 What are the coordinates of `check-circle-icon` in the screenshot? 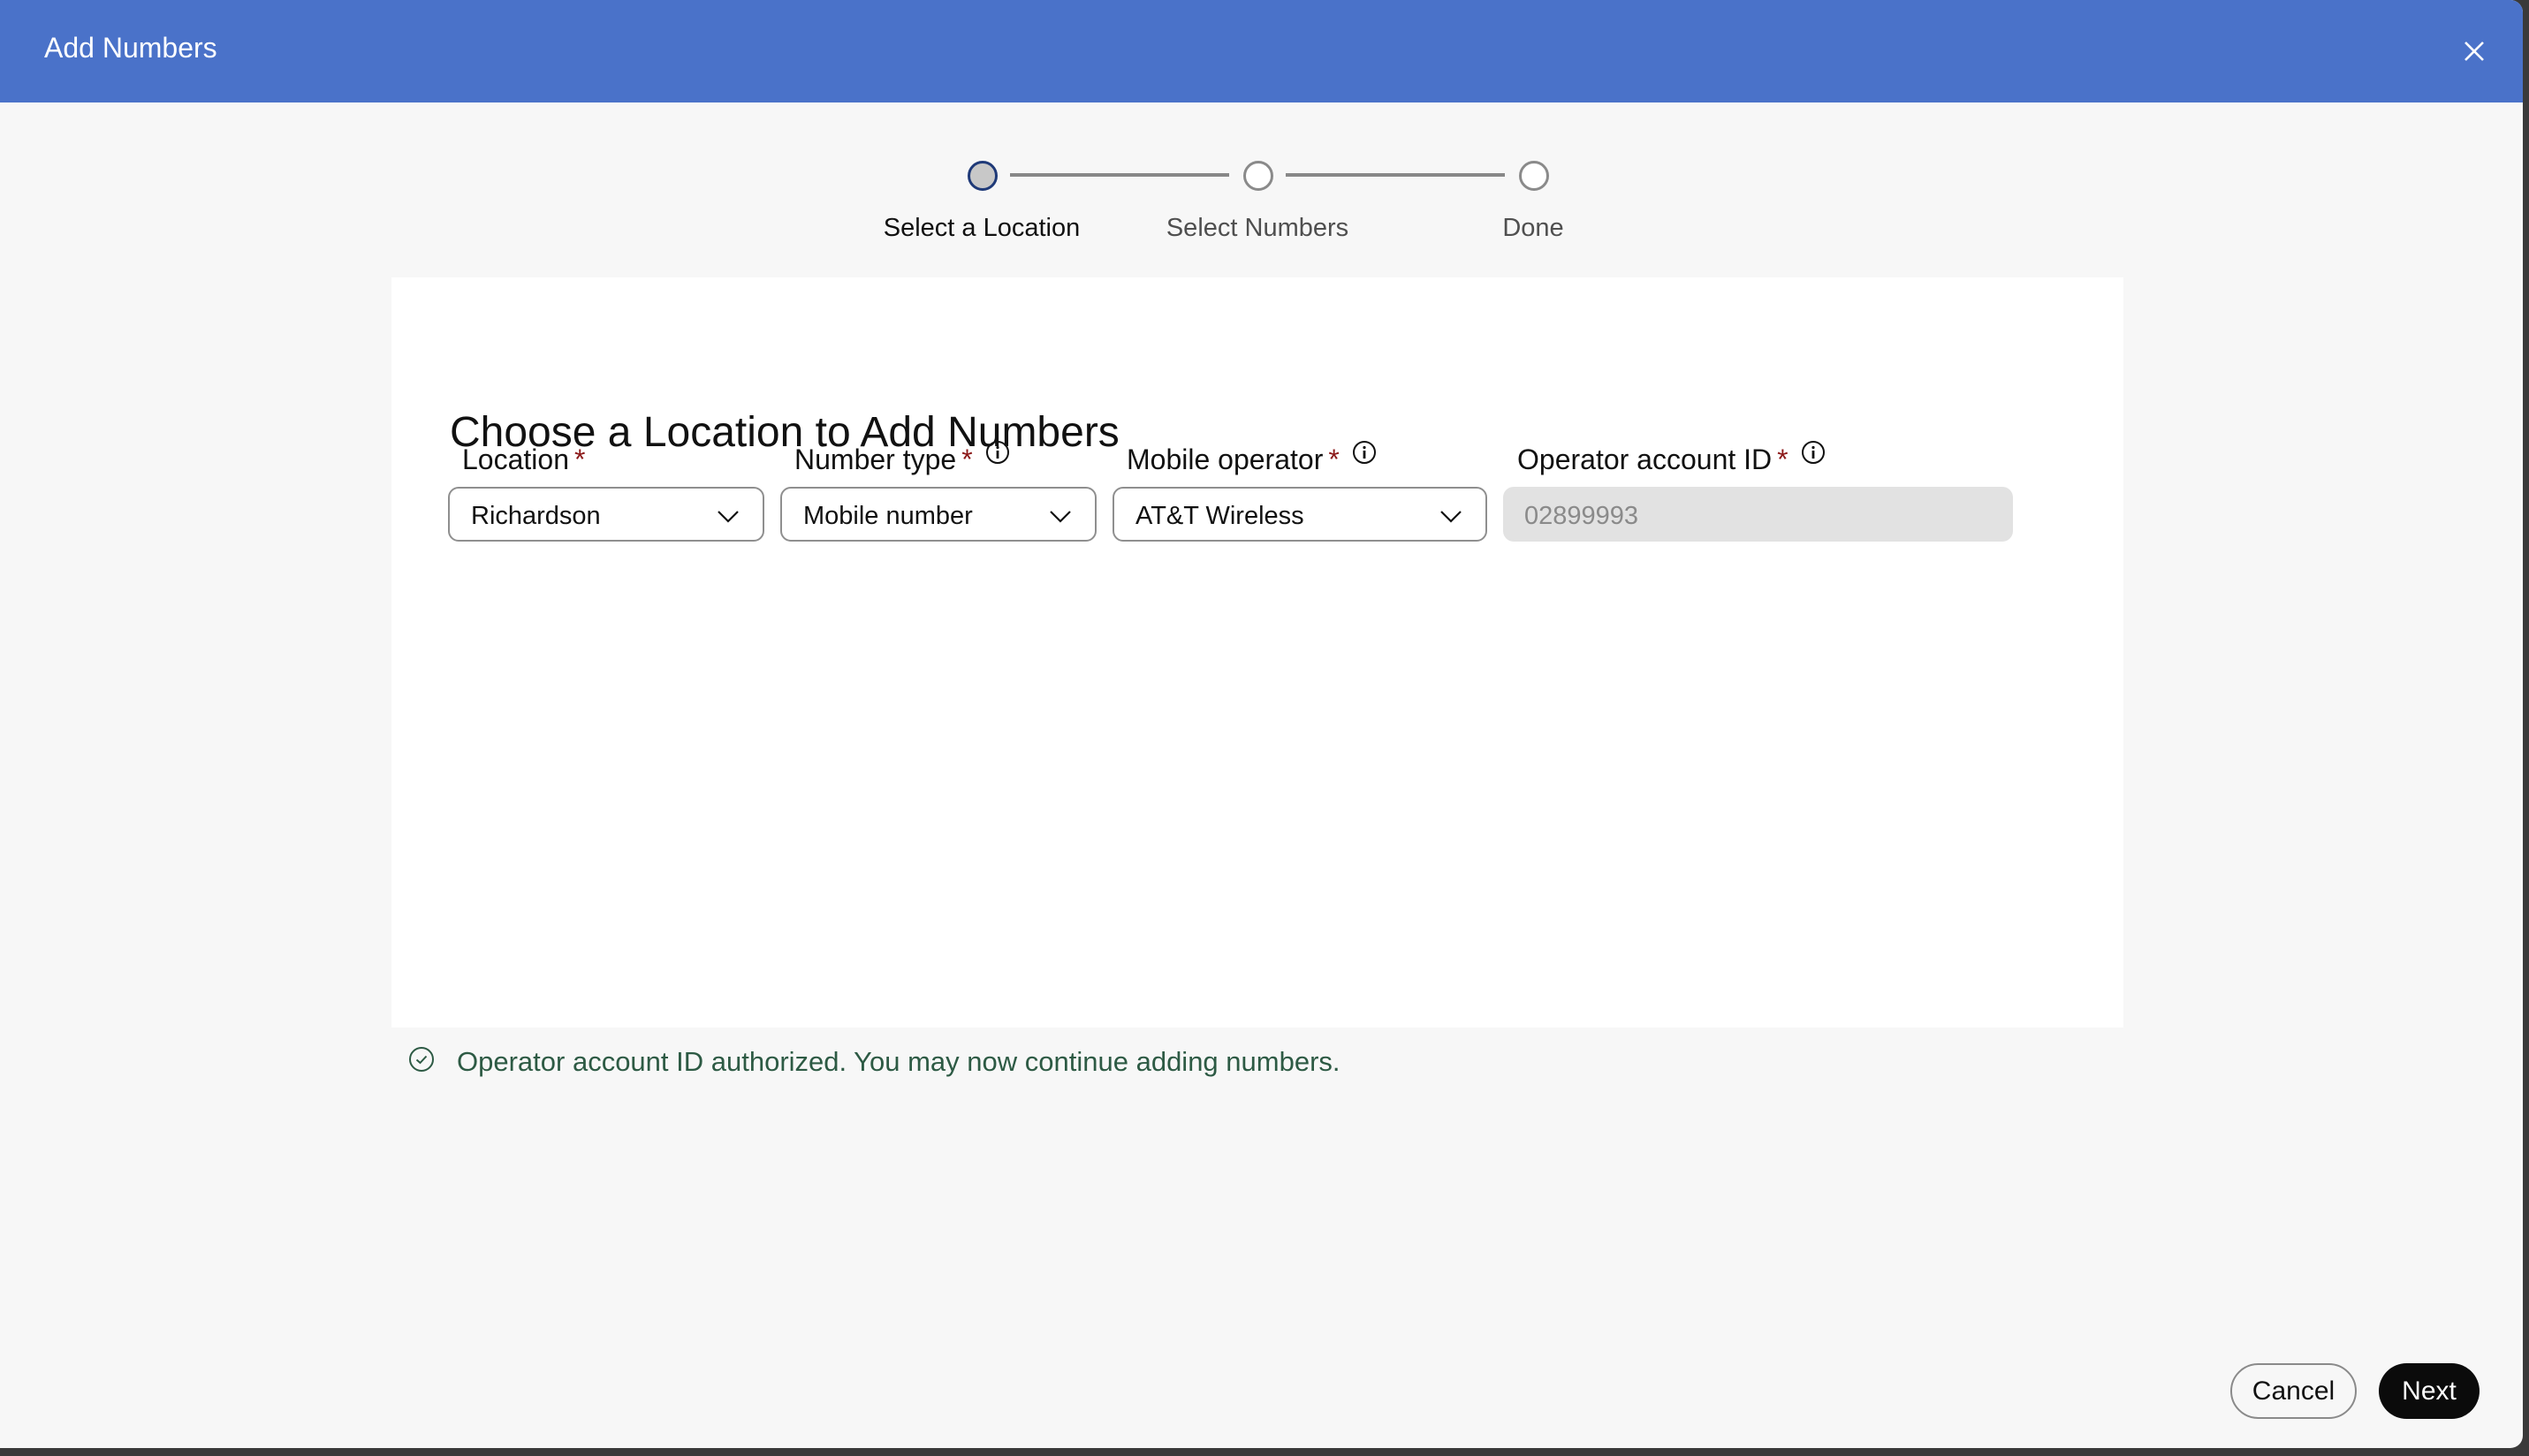 It's located at (421, 1060).